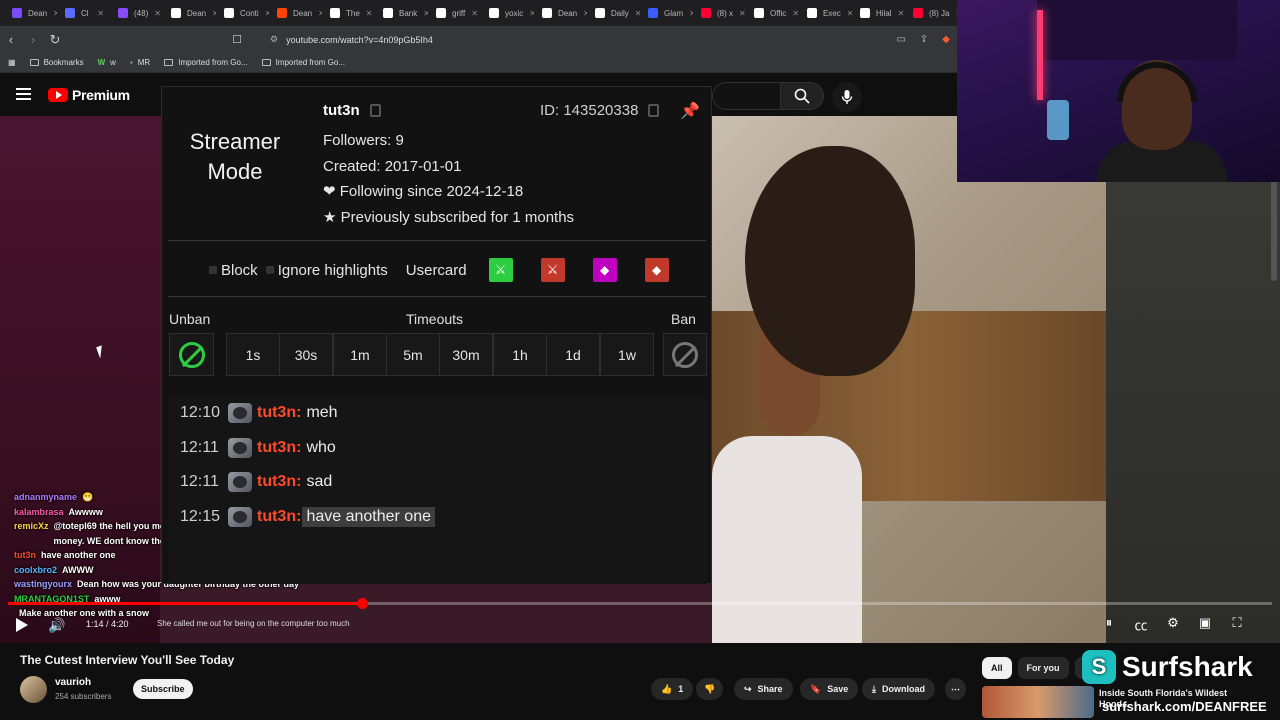 Image resolution: width=1280 pixels, height=720 pixels. What do you see at coordinates (237, 40) in the screenshot?
I see `bookmark-star-icon: ☐` at bounding box center [237, 40].